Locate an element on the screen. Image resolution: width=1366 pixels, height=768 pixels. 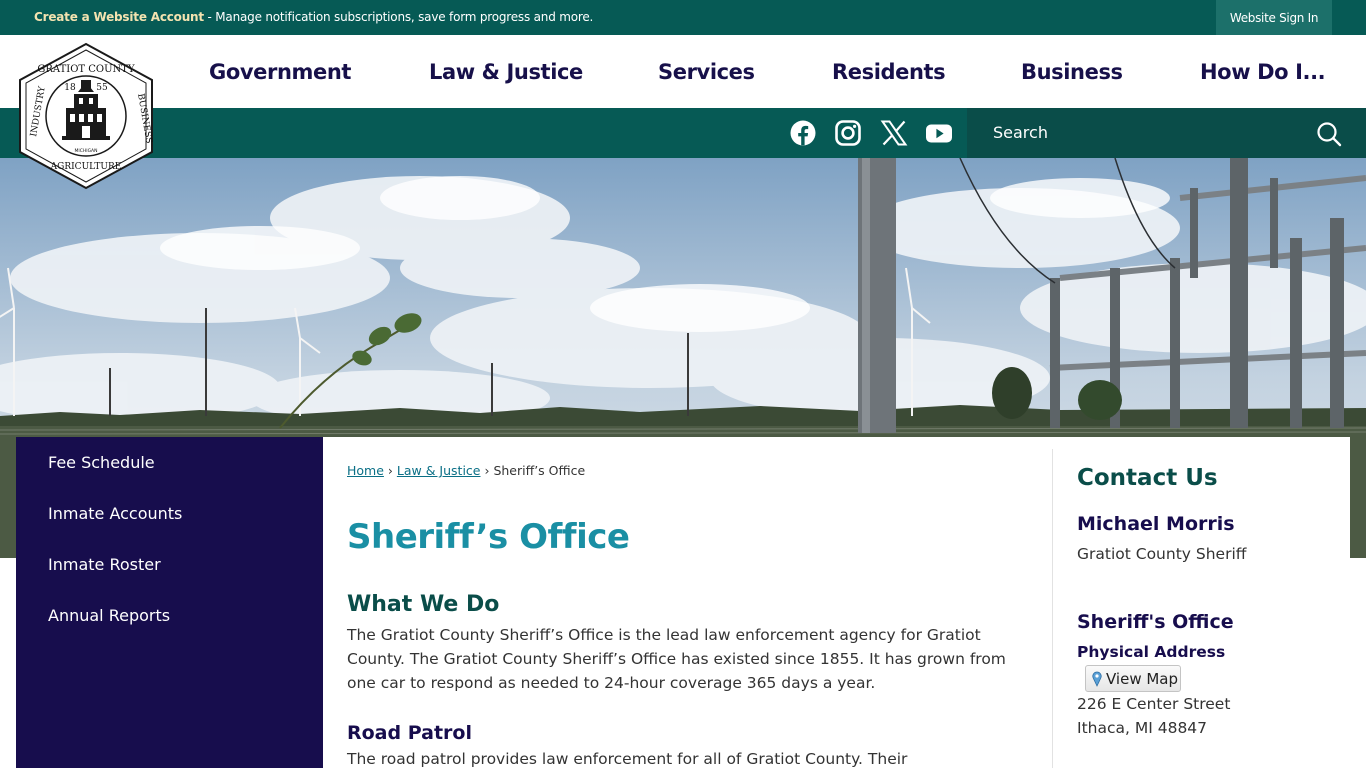
nav-law-justice: Law & Justice is located at coordinates (506, 71).